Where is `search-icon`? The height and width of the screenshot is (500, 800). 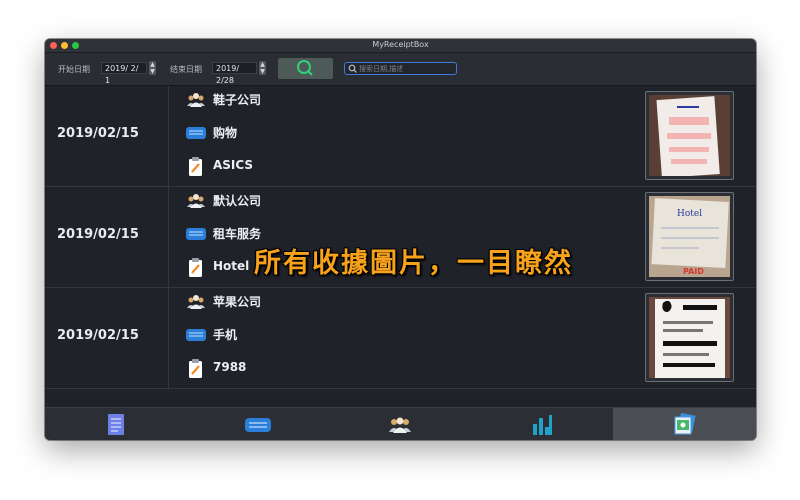 search-icon is located at coordinates (305, 68).